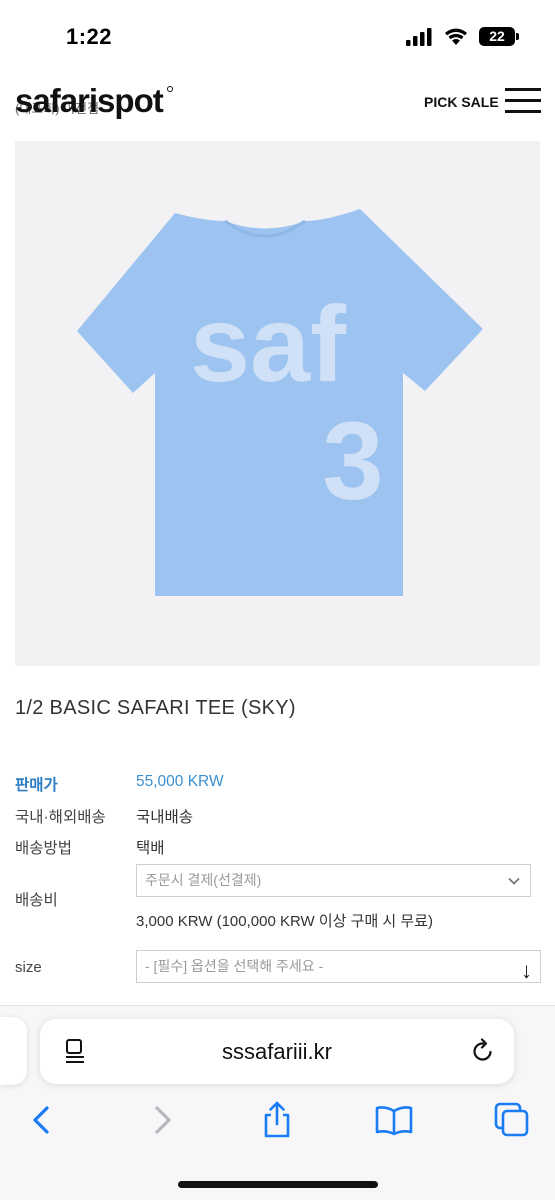 The width and height of the screenshot is (555, 1200). What do you see at coordinates (89, 36) in the screenshot?
I see `status-time: 1:22` at bounding box center [89, 36].